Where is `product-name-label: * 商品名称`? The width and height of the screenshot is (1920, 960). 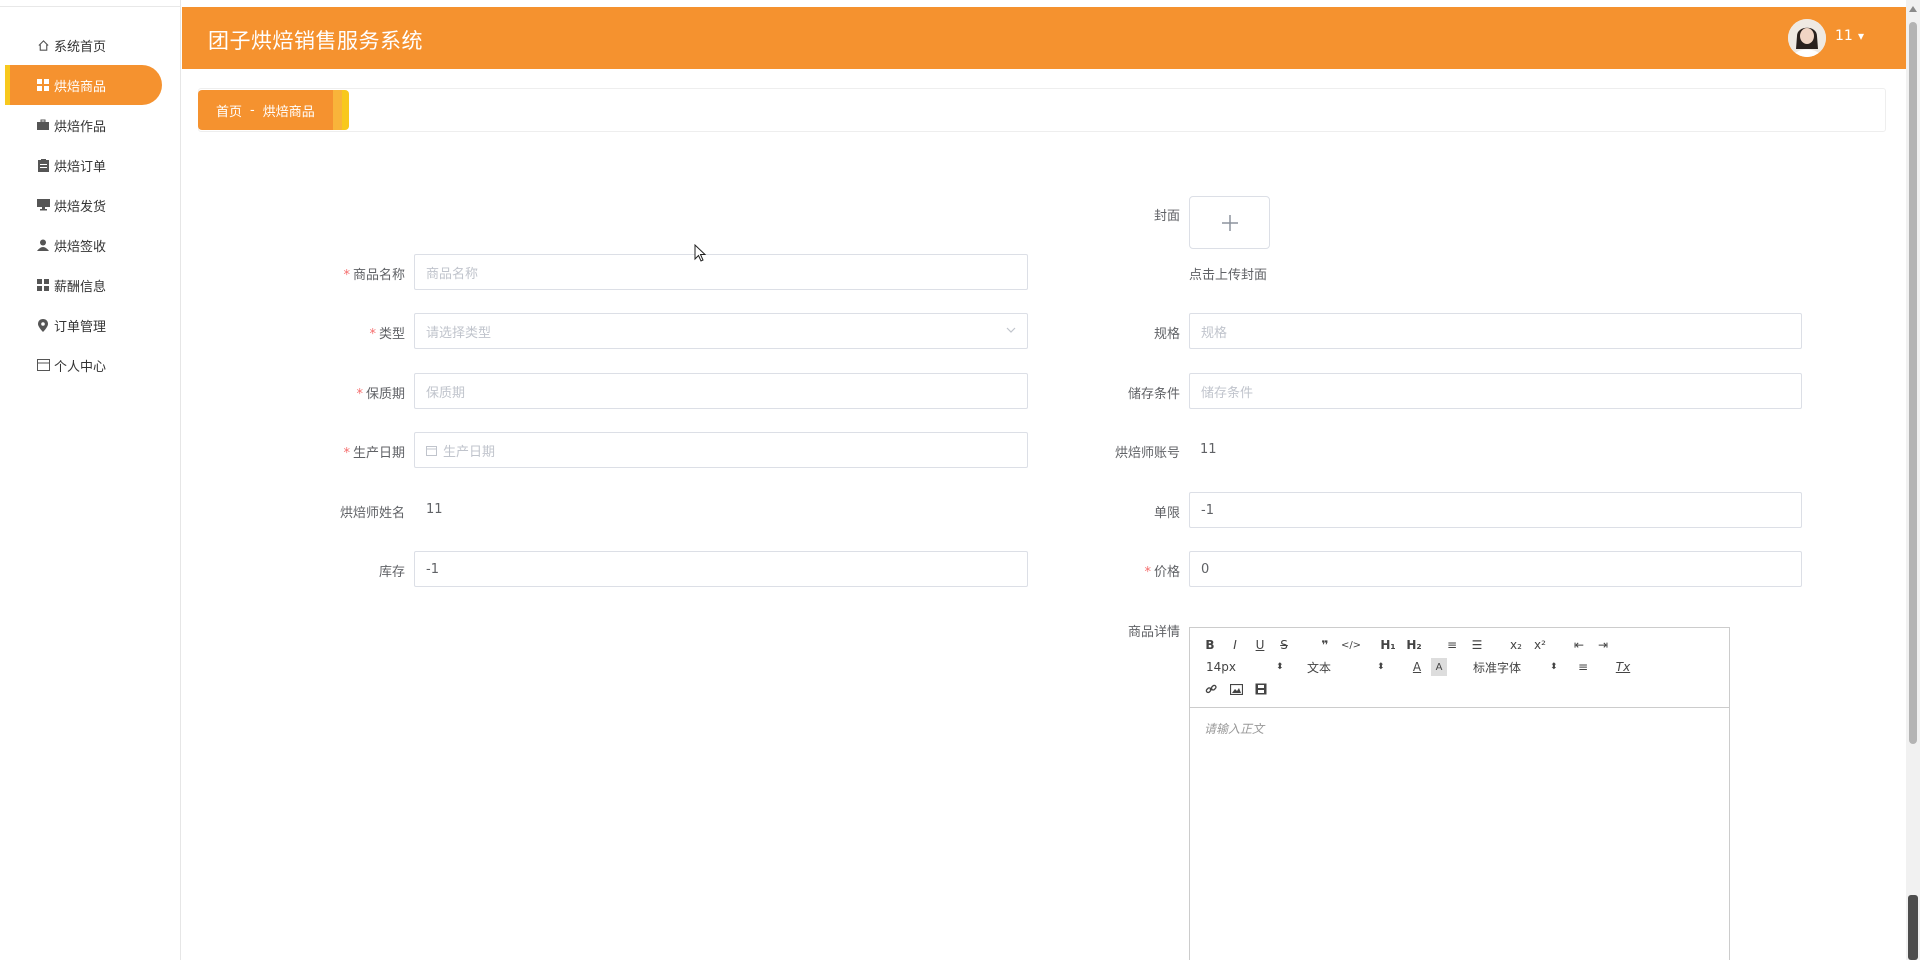 product-name-label: * 商品名称 is located at coordinates (374, 275).